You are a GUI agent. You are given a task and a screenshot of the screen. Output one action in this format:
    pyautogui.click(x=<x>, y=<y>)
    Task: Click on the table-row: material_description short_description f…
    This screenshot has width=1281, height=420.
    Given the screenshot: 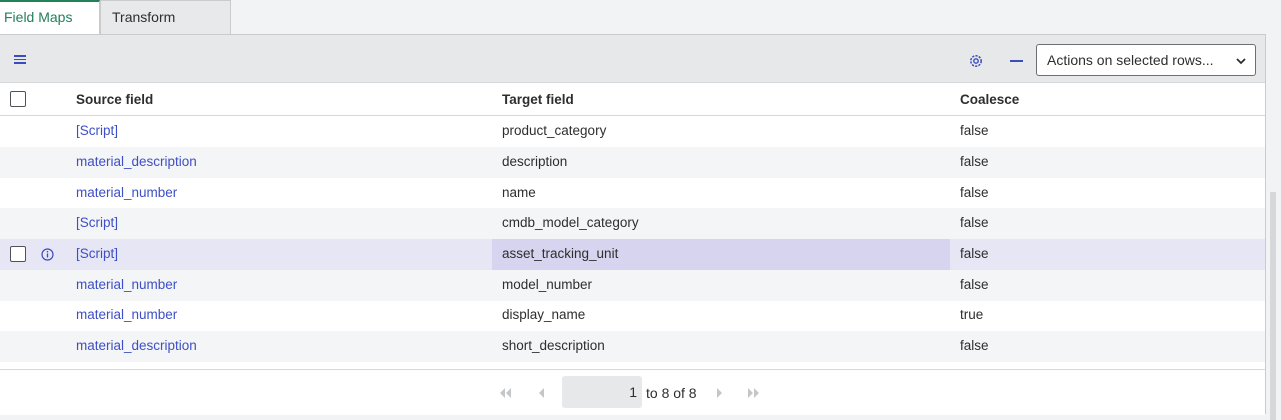 What is the action you would take?
    pyautogui.click(x=632, y=346)
    